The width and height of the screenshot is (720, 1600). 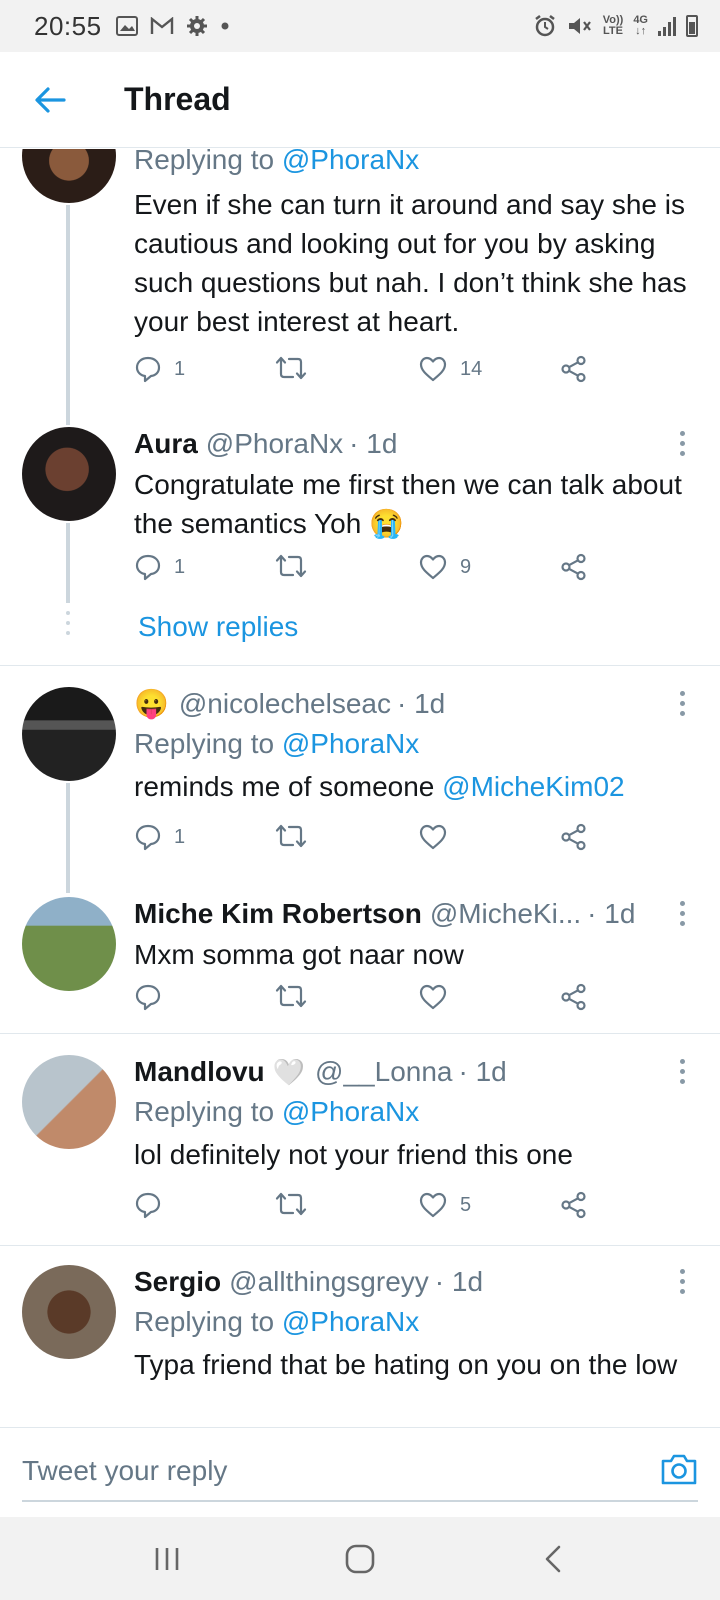 What do you see at coordinates (274, 444) in the screenshot?
I see `handle: @PhoraNx` at bounding box center [274, 444].